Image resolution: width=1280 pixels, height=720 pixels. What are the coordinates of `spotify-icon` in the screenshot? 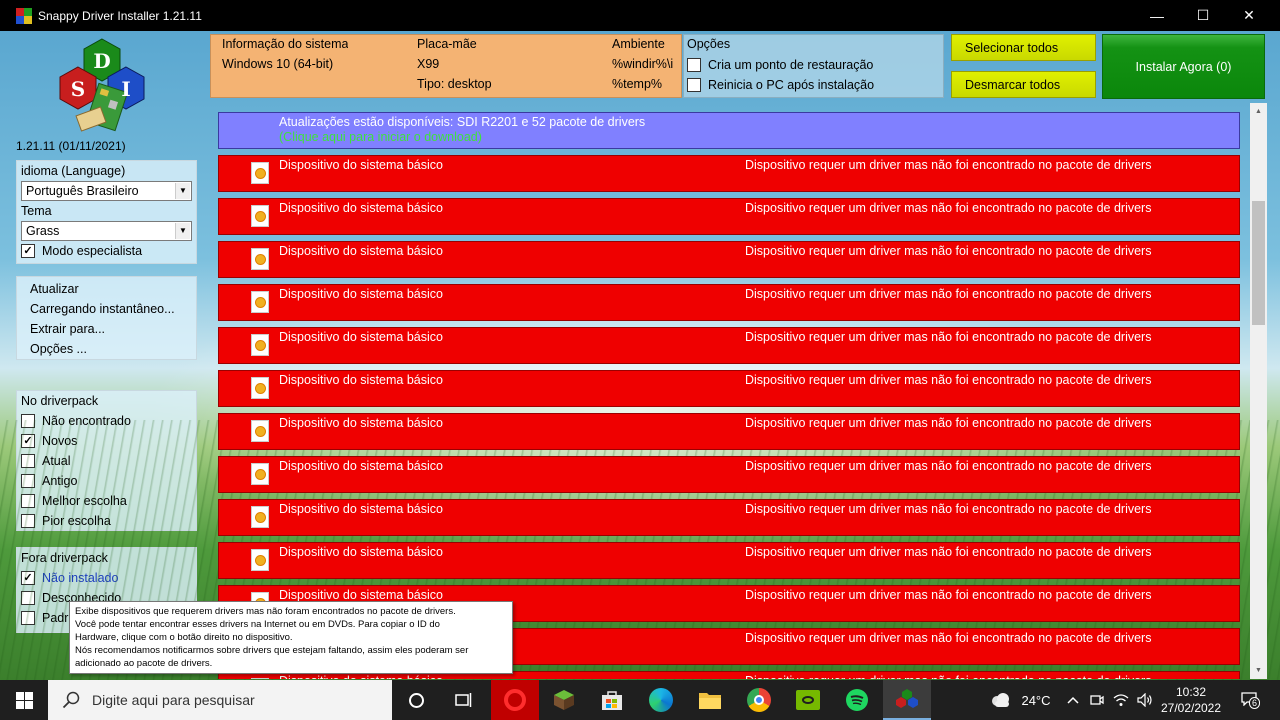 It's located at (857, 700).